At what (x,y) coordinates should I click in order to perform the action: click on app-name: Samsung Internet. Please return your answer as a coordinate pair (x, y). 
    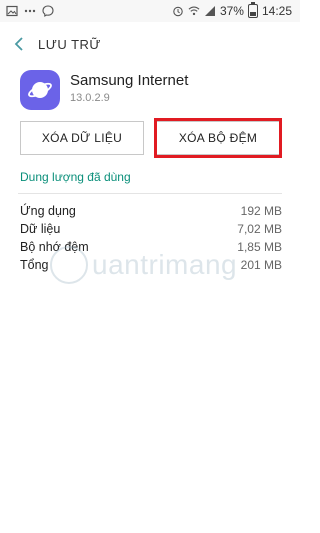
    Looking at the image, I should click on (129, 80).